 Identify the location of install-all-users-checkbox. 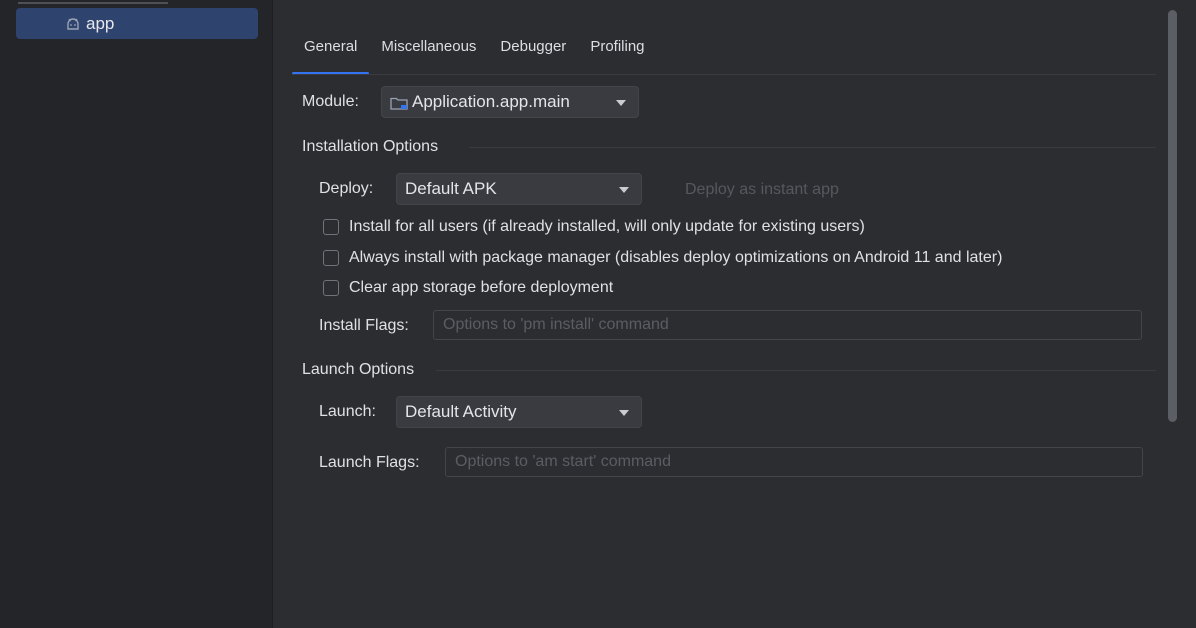
(331, 227).